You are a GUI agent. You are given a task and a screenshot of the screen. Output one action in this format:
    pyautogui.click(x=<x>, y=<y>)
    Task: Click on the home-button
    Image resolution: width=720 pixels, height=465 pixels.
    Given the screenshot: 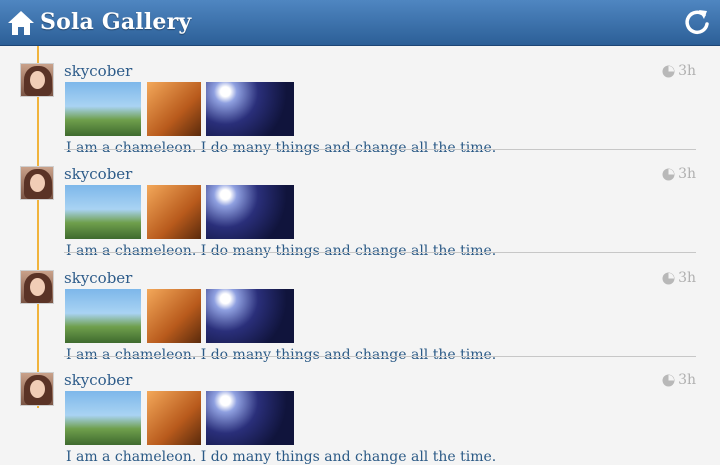 What is the action you would take?
    pyautogui.click(x=21, y=23)
    